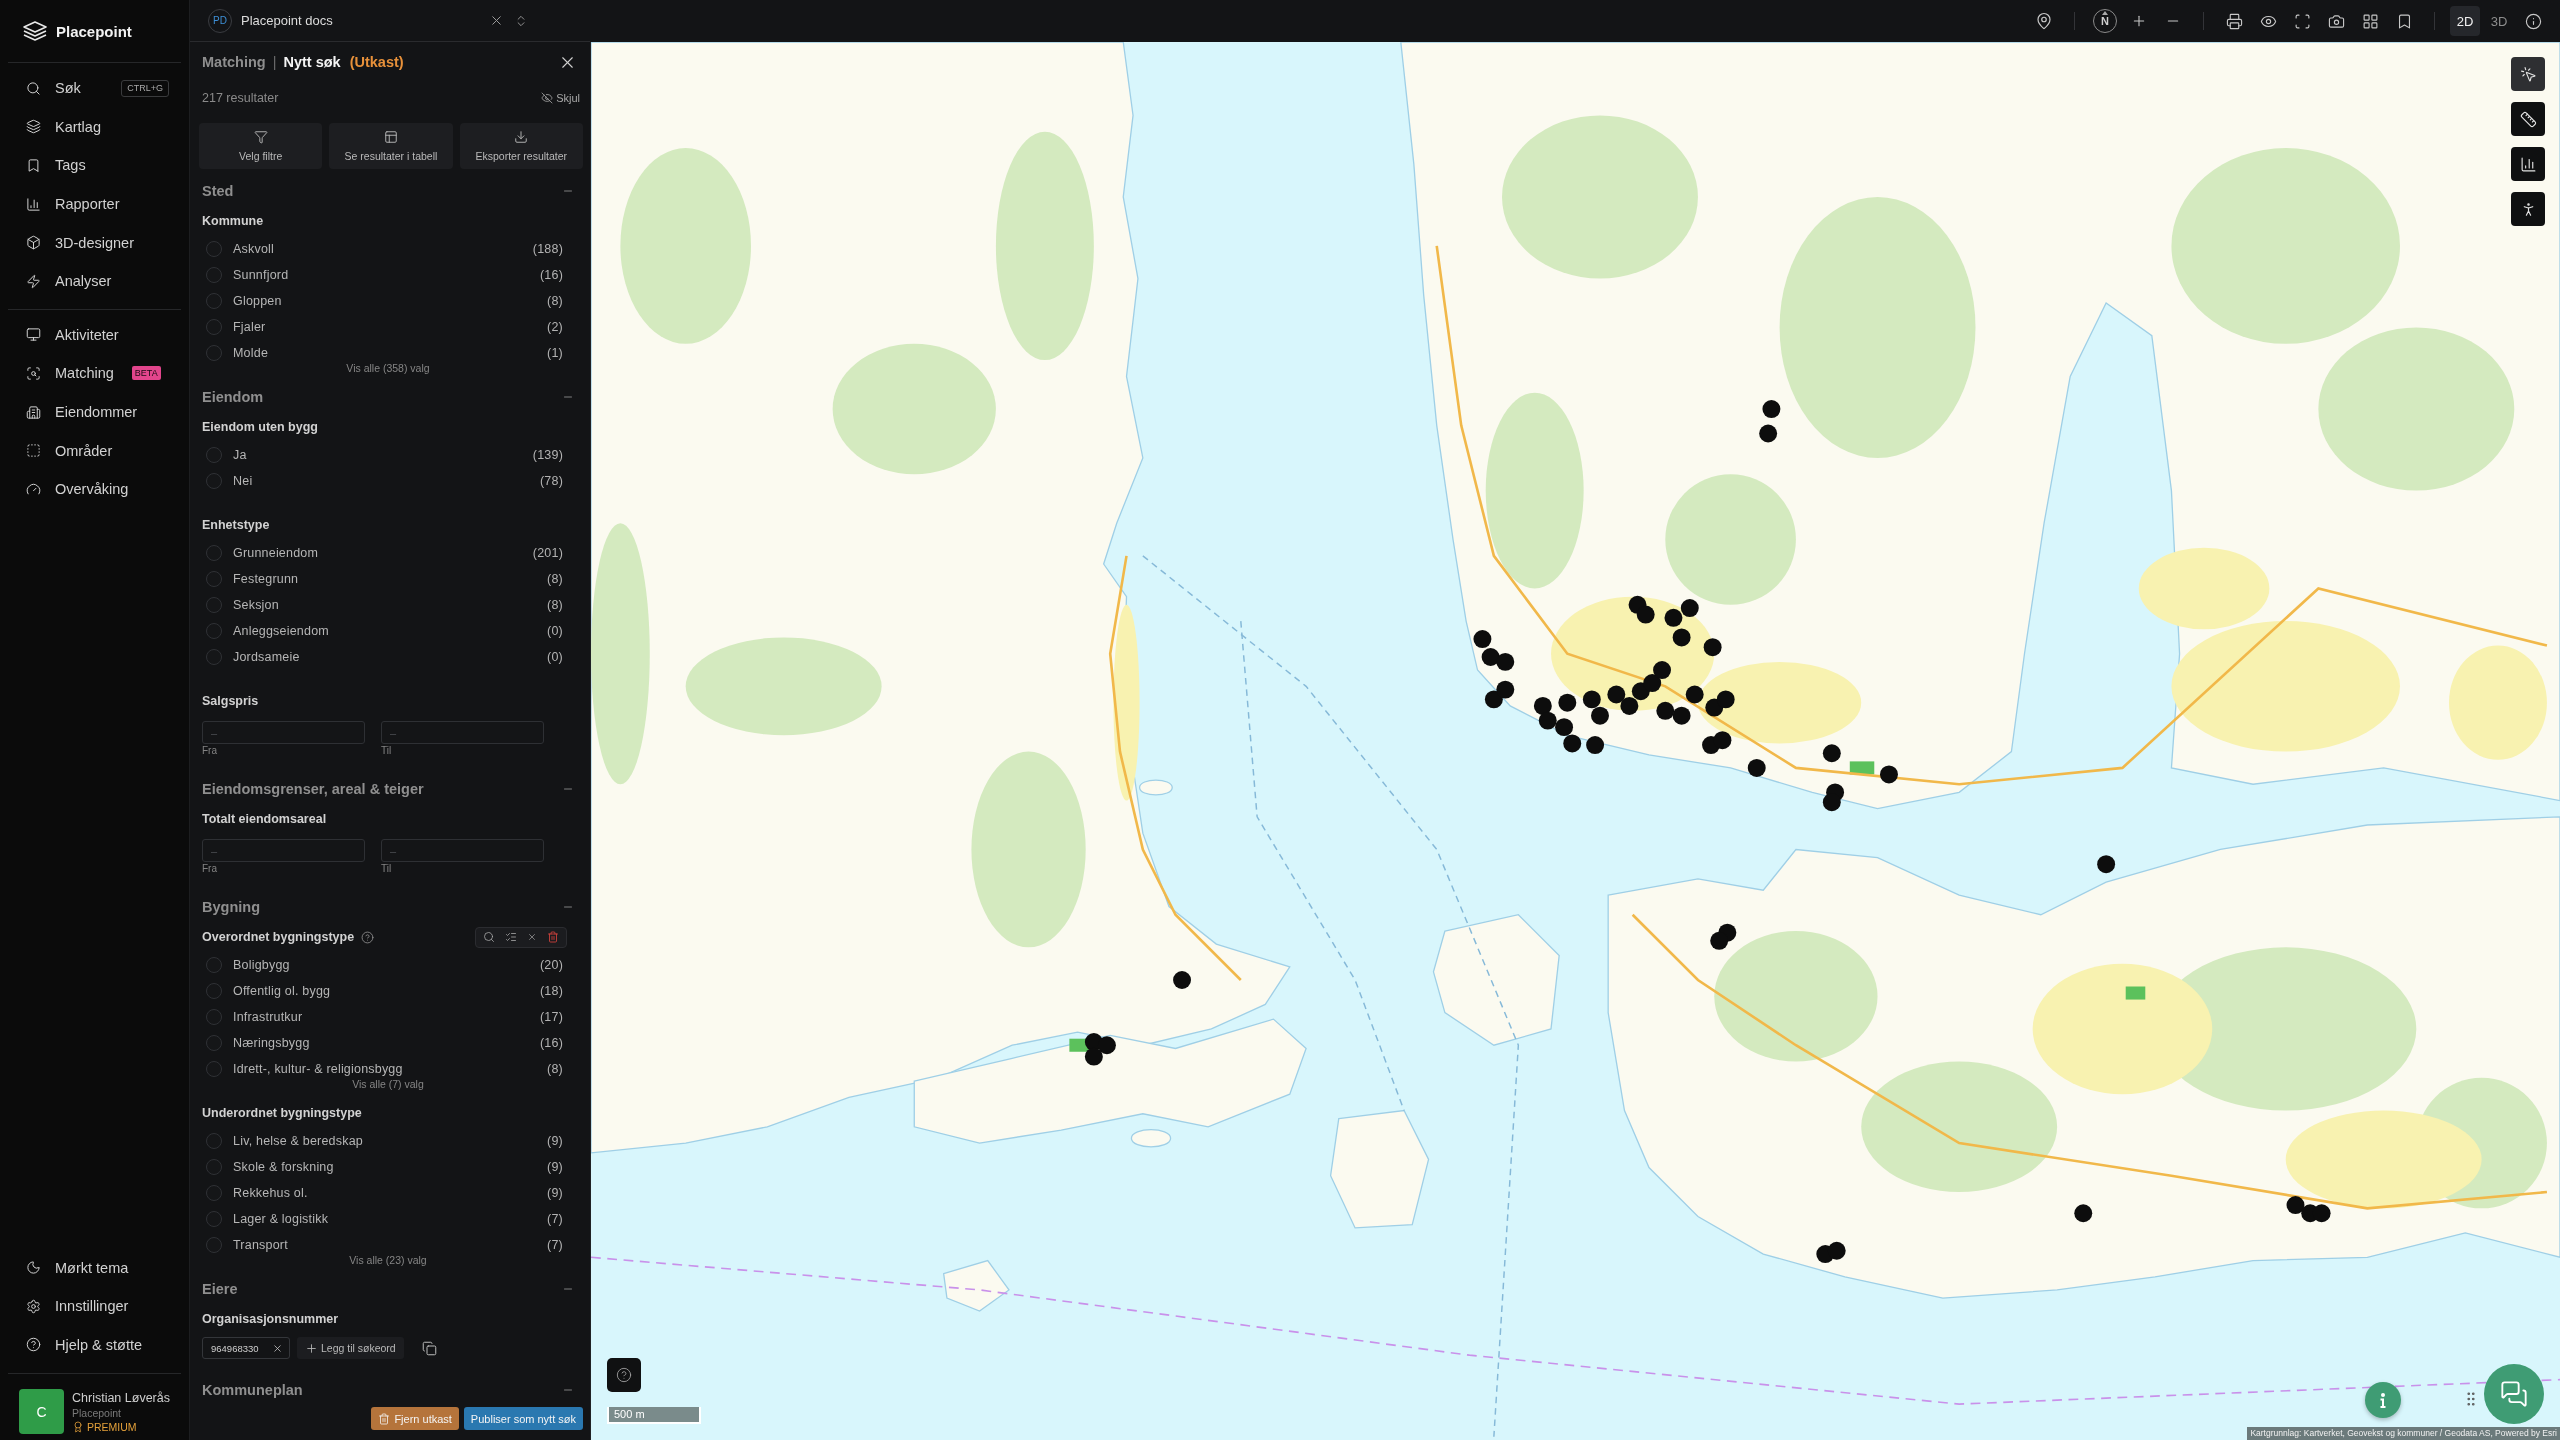  Describe the element at coordinates (234, 62) in the screenshot. I see `breadcrumb-link: Matching` at that location.